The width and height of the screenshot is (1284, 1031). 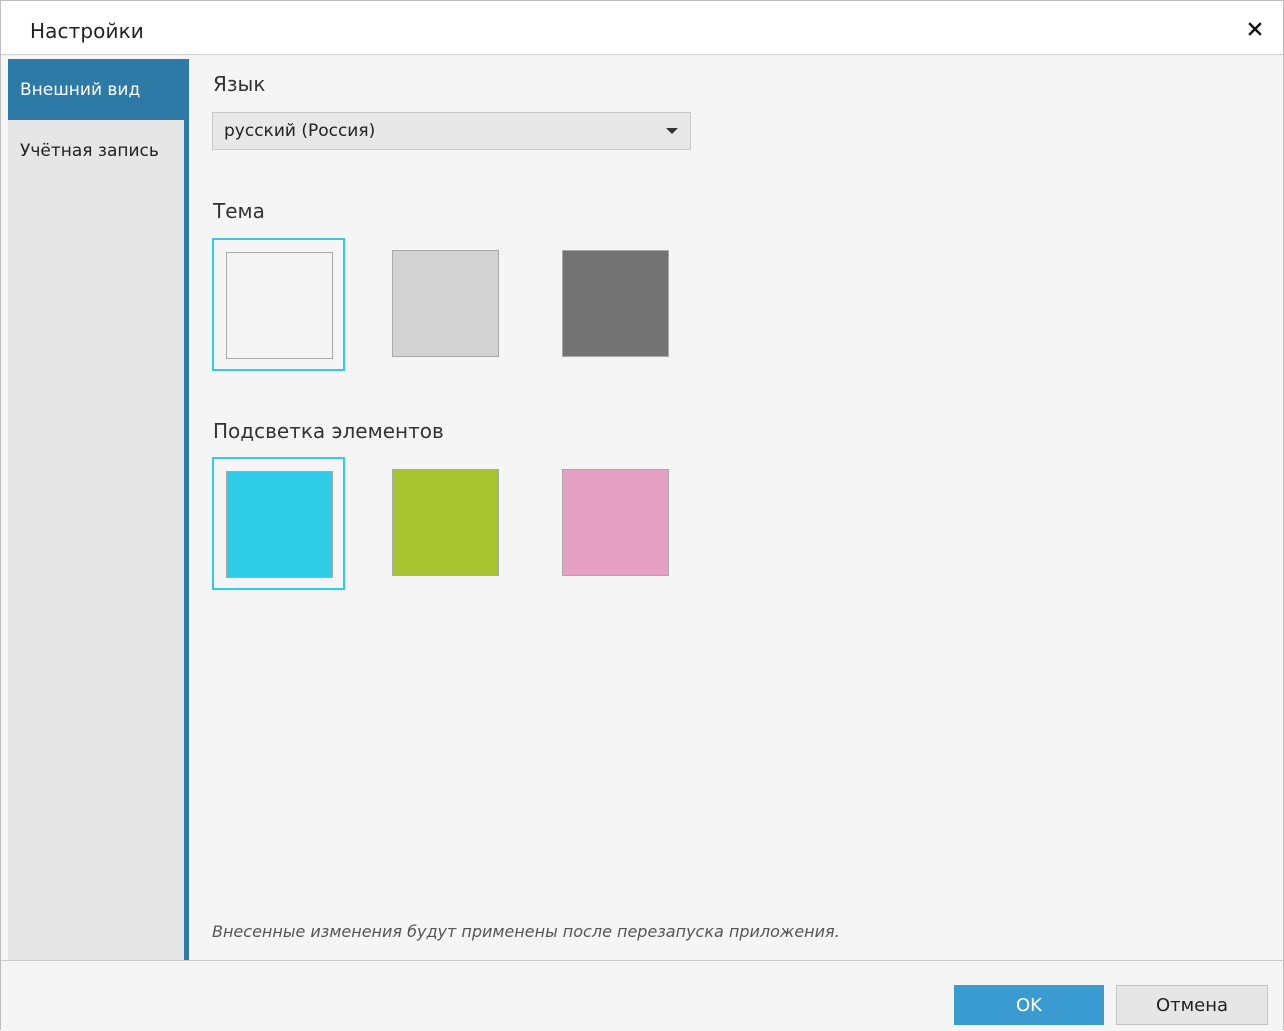 What do you see at coordinates (642, 995) in the screenshot?
I see `dialog-footer: OK Отмена` at bounding box center [642, 995].